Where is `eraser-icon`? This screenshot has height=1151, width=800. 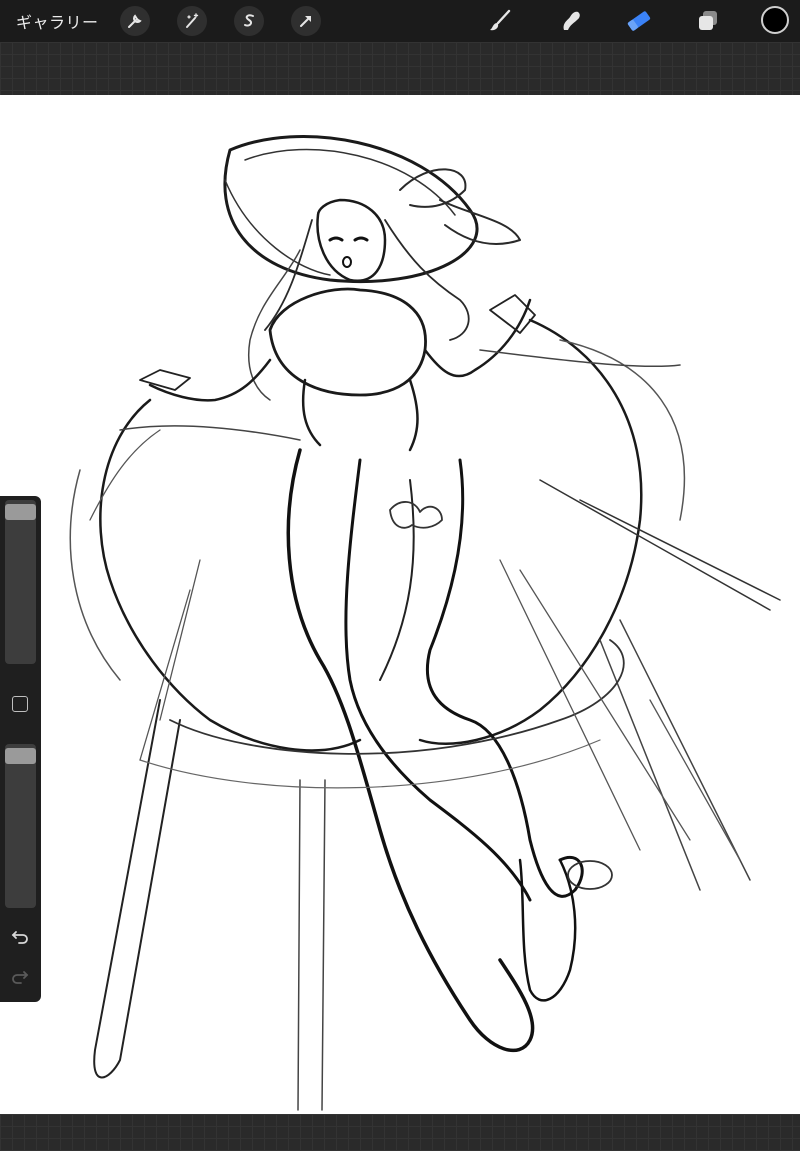
eraser-icon is located at coordinates (639, 21).